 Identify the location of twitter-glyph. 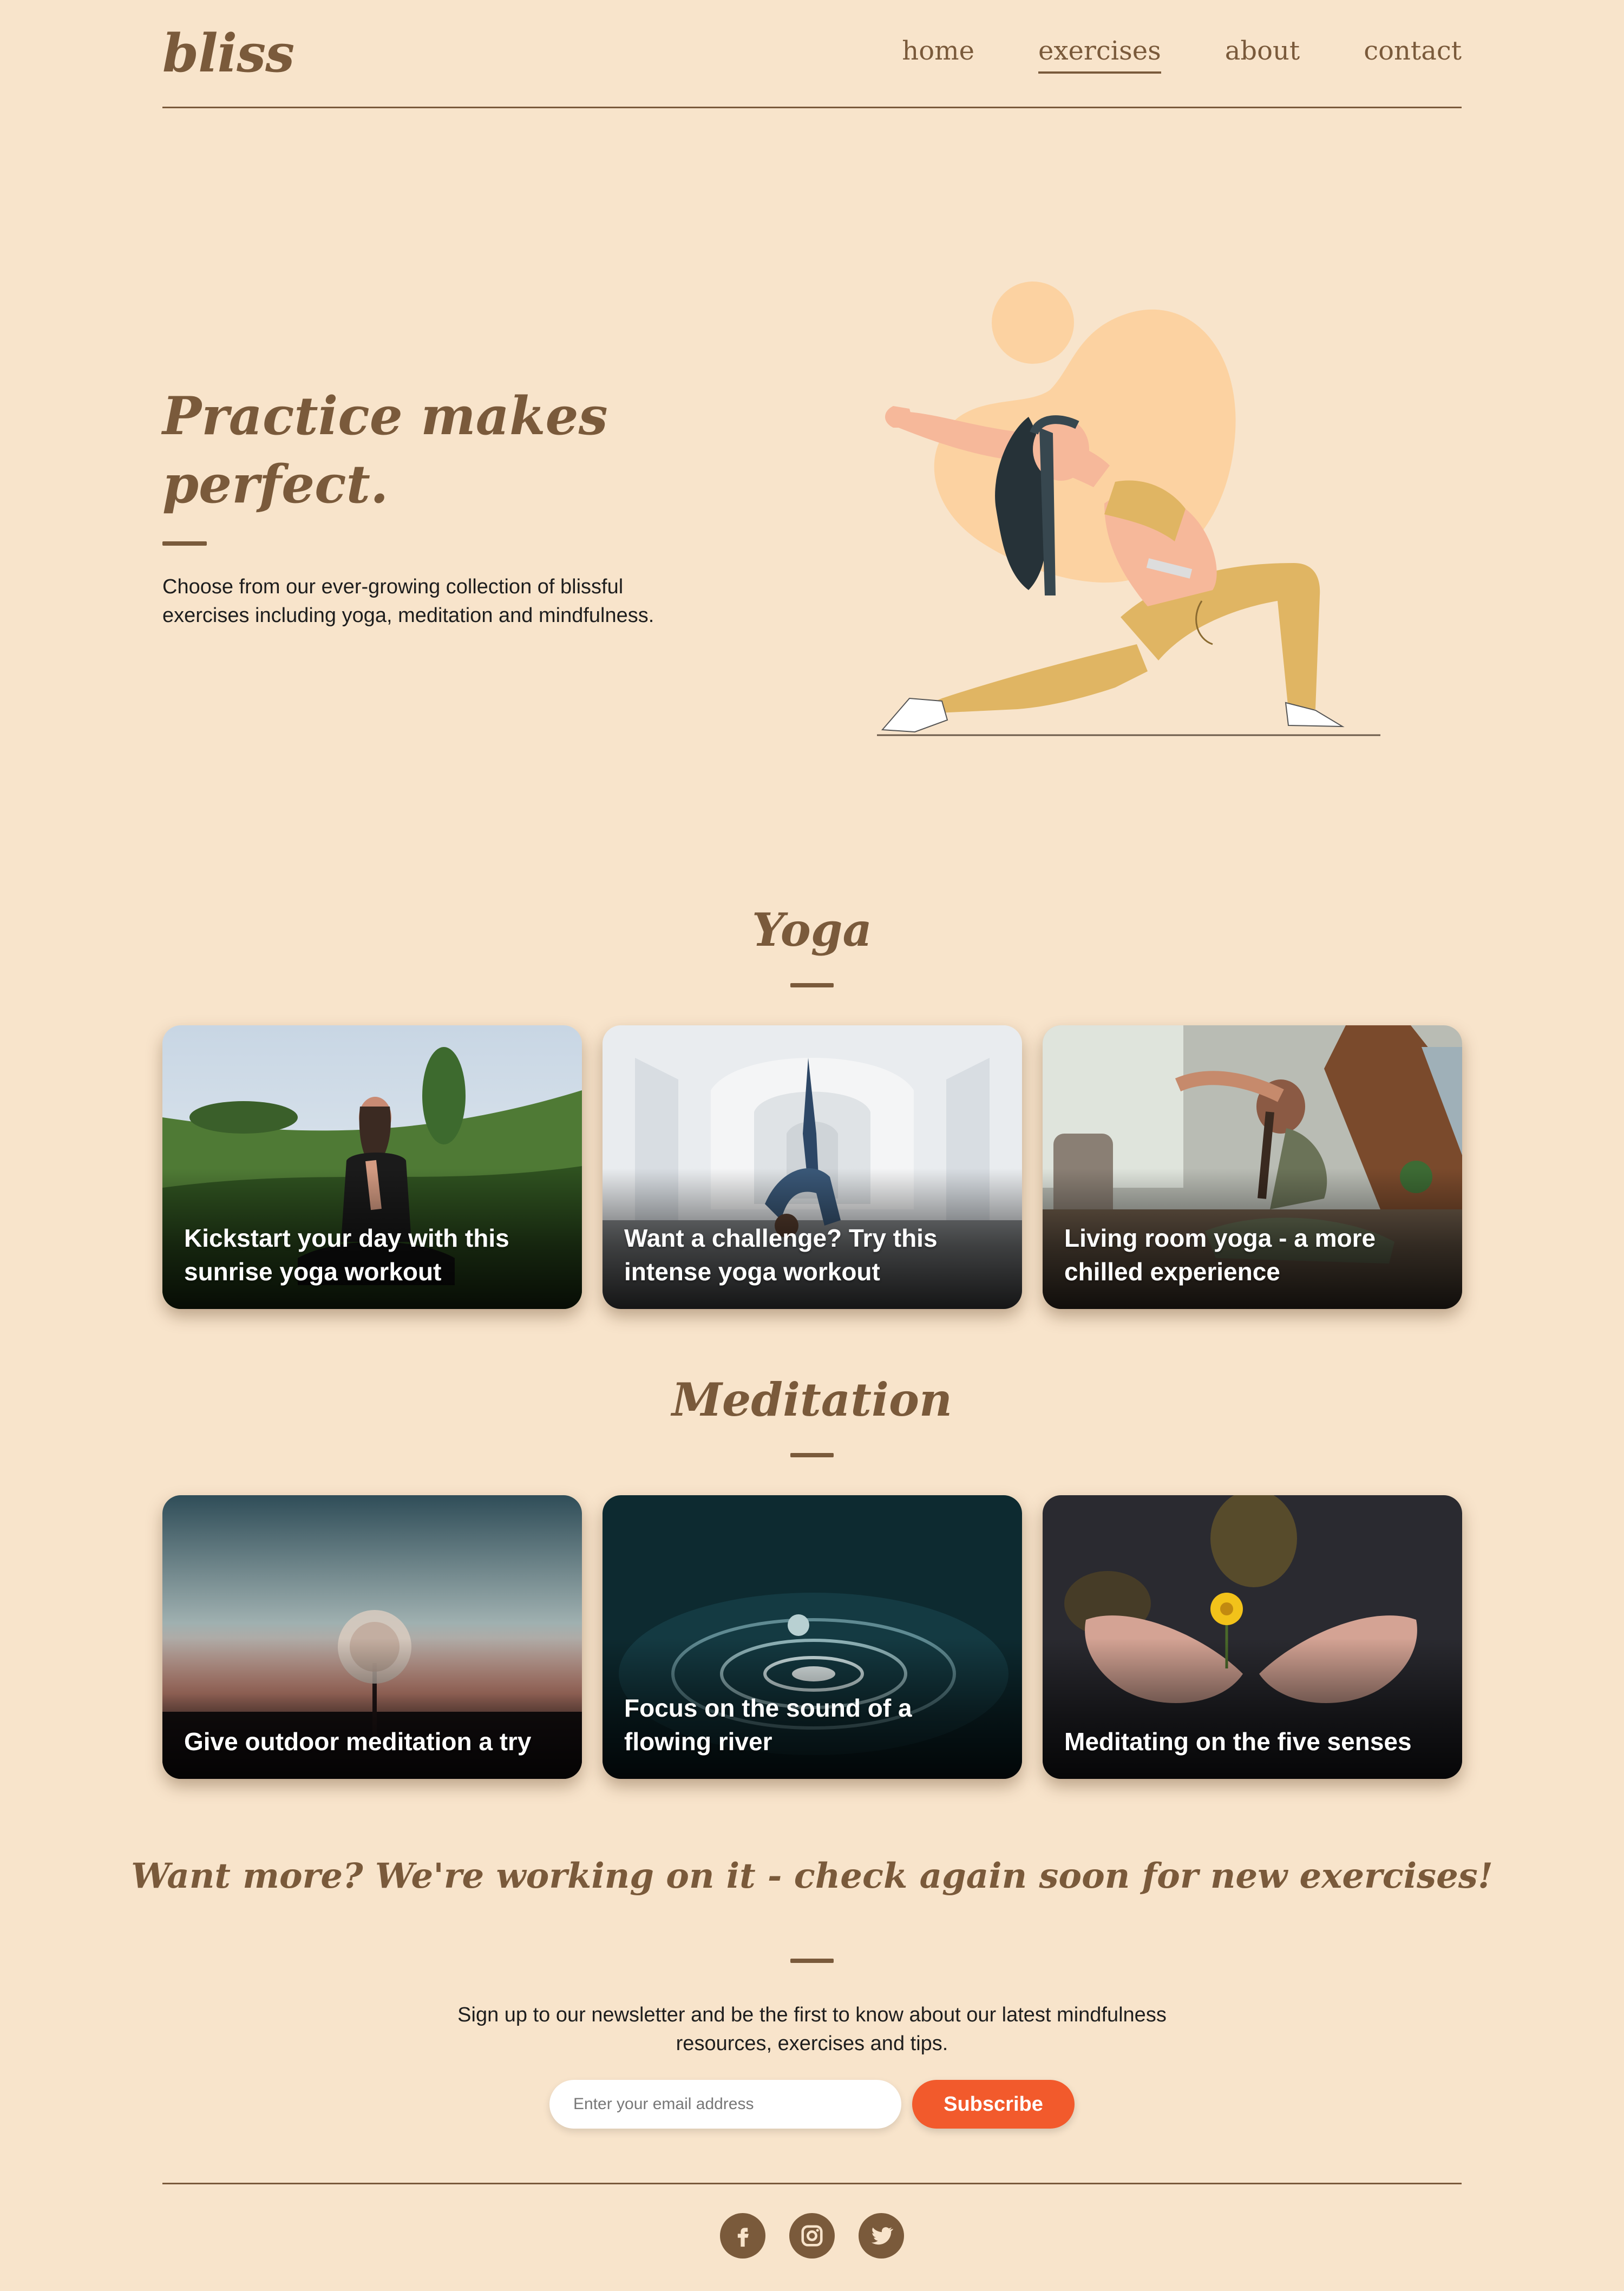
(882, 2236).